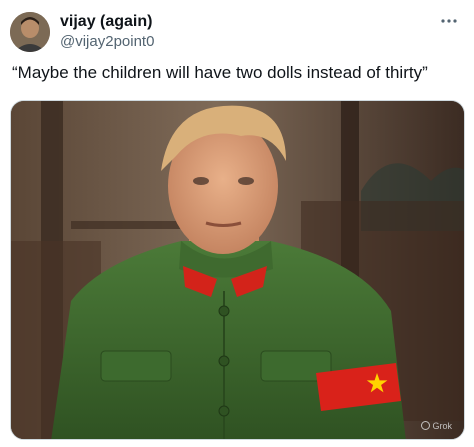 This screenshot has height=447, width=474. Describe the element at coordinates (442, 426) in the screenshot. I see `grok-watermark-text: Grok` at that location.